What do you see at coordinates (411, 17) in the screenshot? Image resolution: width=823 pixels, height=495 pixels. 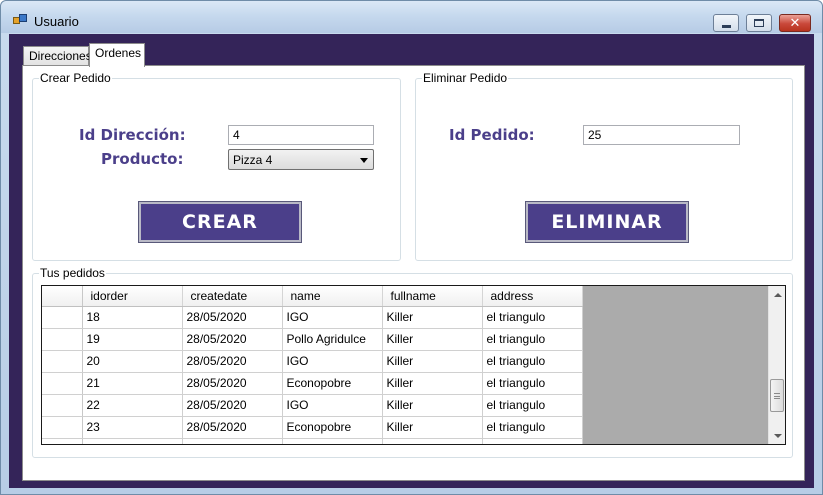 I see `title-bar: Usuario ✕` at bounding box center [411, 17].